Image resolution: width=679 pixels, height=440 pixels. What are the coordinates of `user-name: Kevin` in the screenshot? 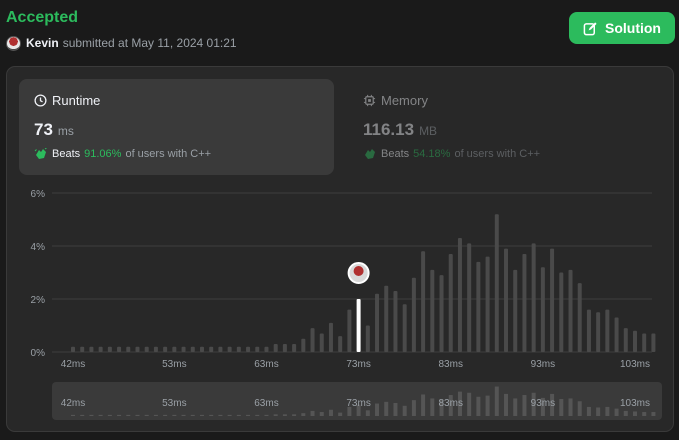 It's located at (42, 43).